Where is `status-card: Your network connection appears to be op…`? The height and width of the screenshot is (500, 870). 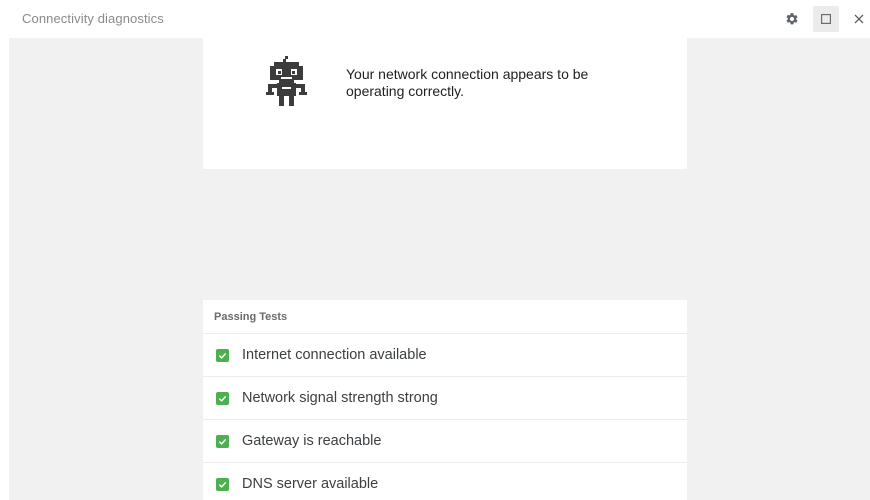
status-card: Your network connection appears to be op… is located at coordinates (445, 103).